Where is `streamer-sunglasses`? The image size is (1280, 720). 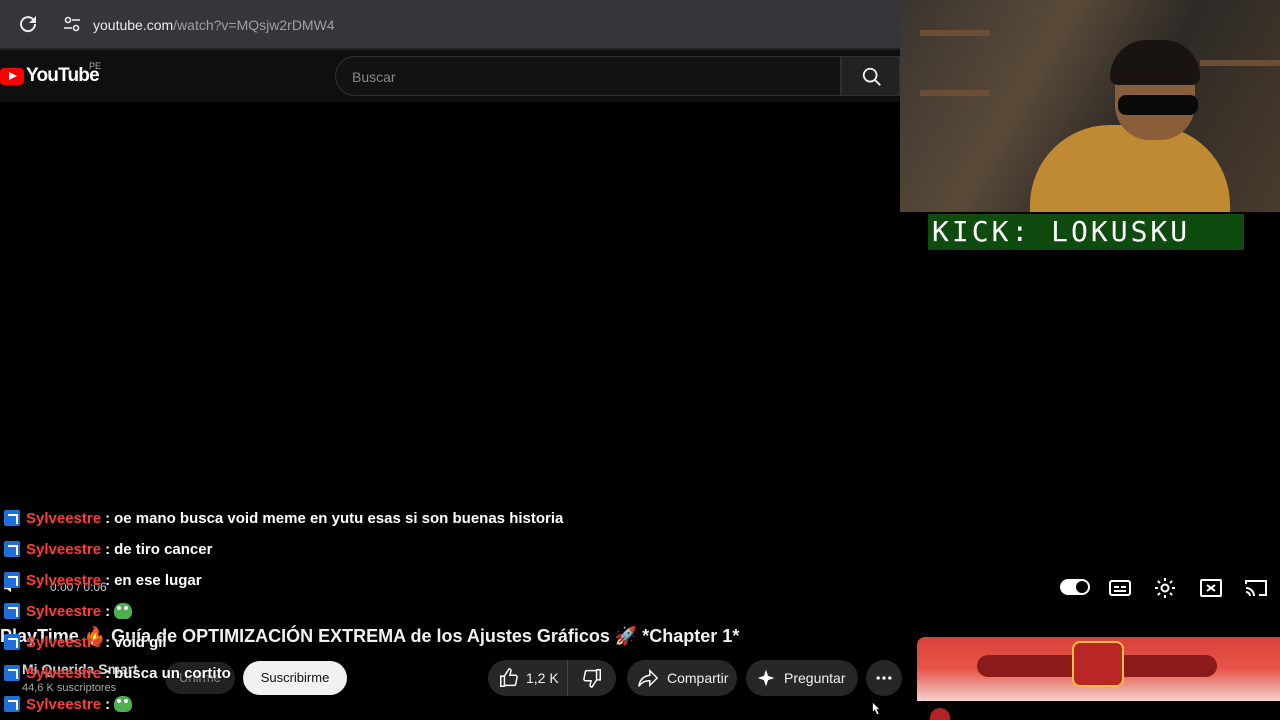 streamer-sunglasses is located at coordinates (1158, 105).